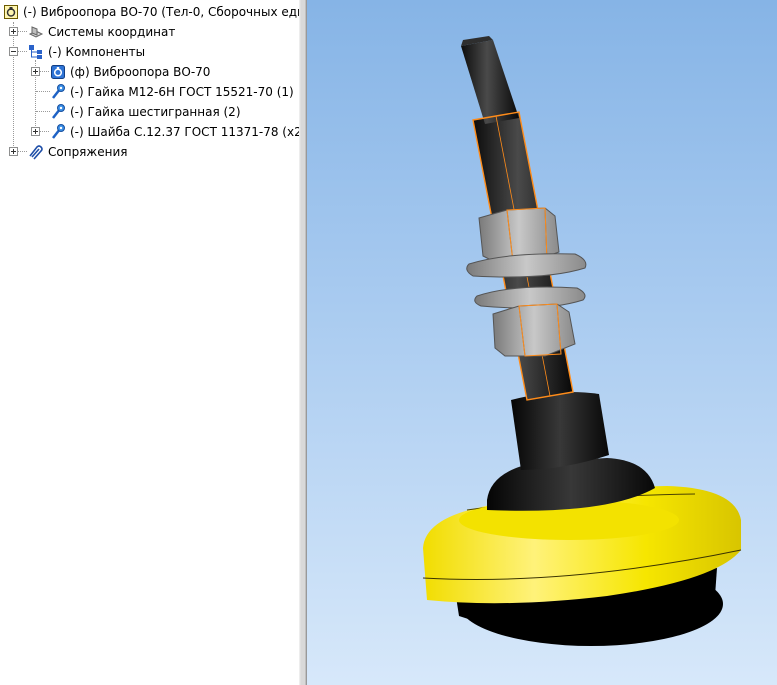 The height and width of the screenshot is (685, 777). I want to click on tree-item-label: (-) Гайка М12-6Н ГОСТ 15521-70 (1), so click(182, 92).